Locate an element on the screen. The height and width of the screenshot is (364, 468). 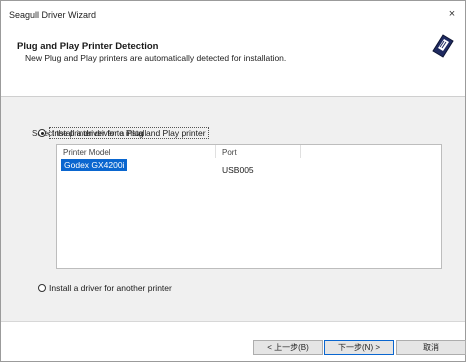
option-another-printer: Install a driver for another printer is located at coordinates (105, 288).